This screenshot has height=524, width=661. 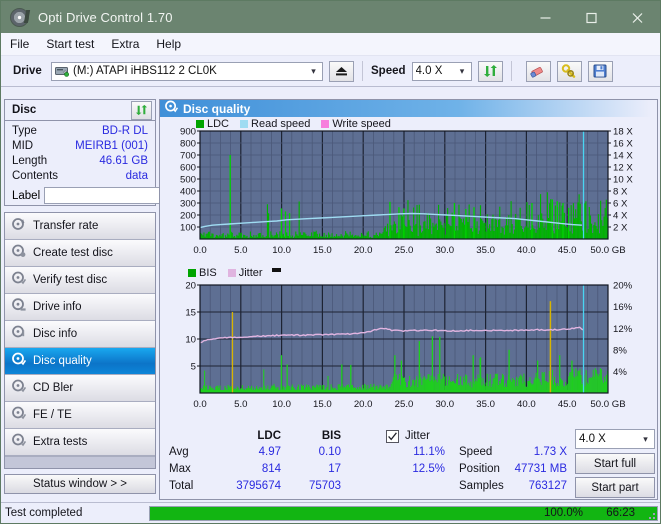 What do you see at coordinates (623, 307) in the screenshot?
I see `svg-text: 16%` at bounding box center [623, 307].